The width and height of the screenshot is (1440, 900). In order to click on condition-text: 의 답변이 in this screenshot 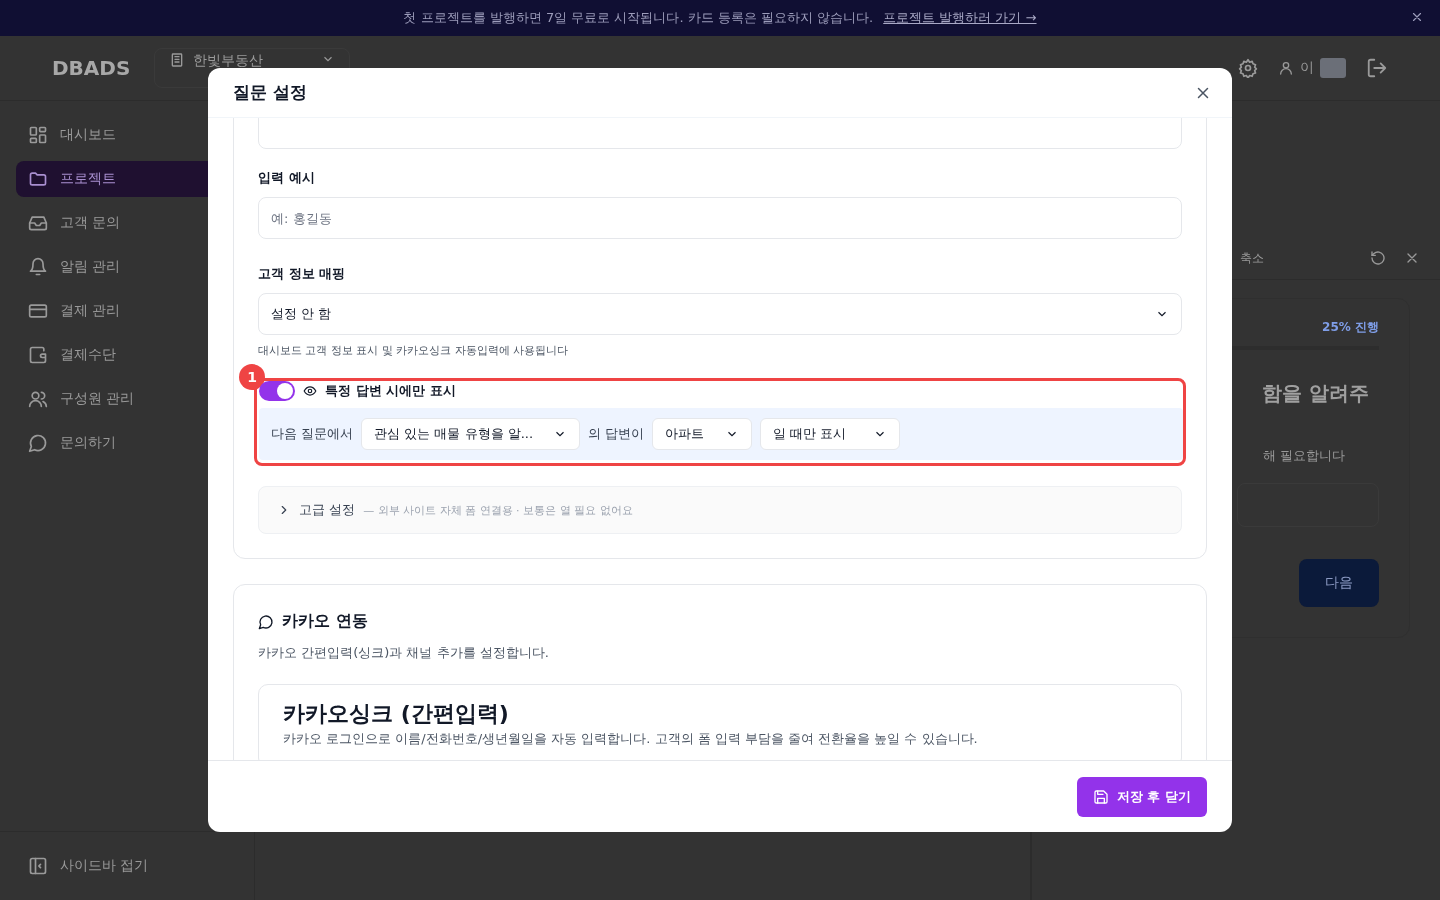, I will do `click(616, 434)`.